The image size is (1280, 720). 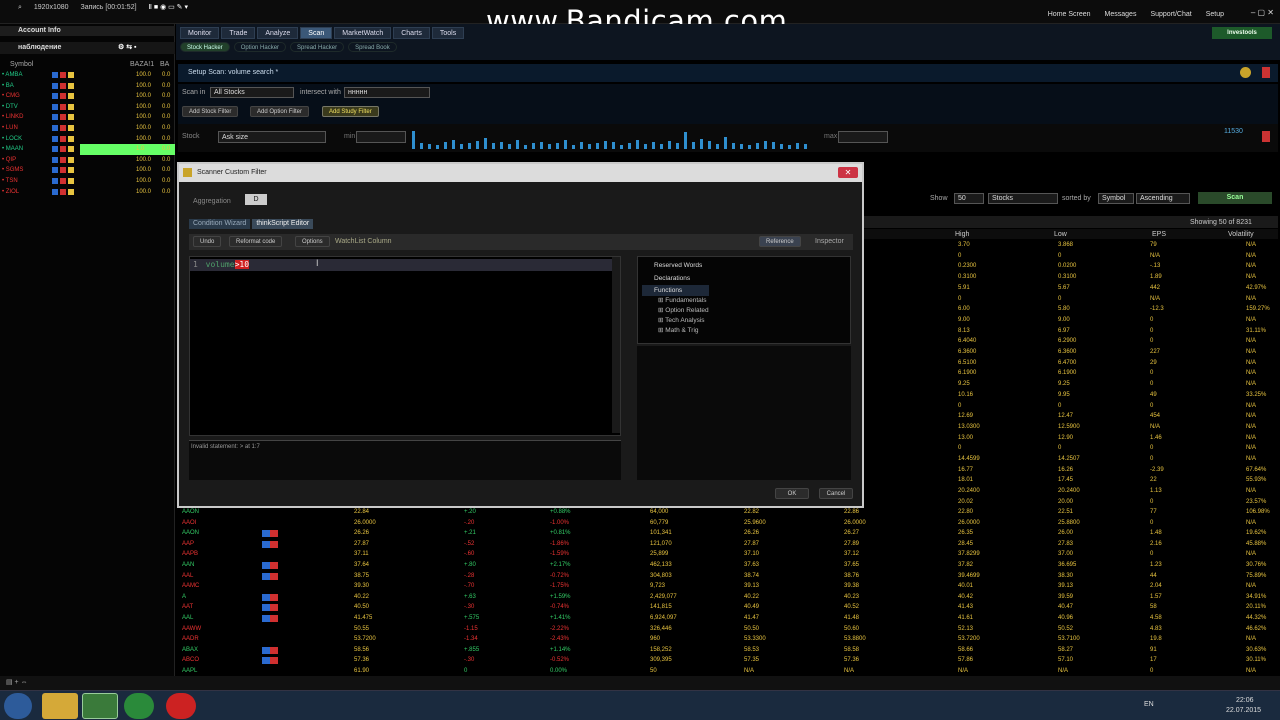 I want to click on watchlist-header: наблюдение ⚙ ⇆ ▪, so click(x=87, y=48).